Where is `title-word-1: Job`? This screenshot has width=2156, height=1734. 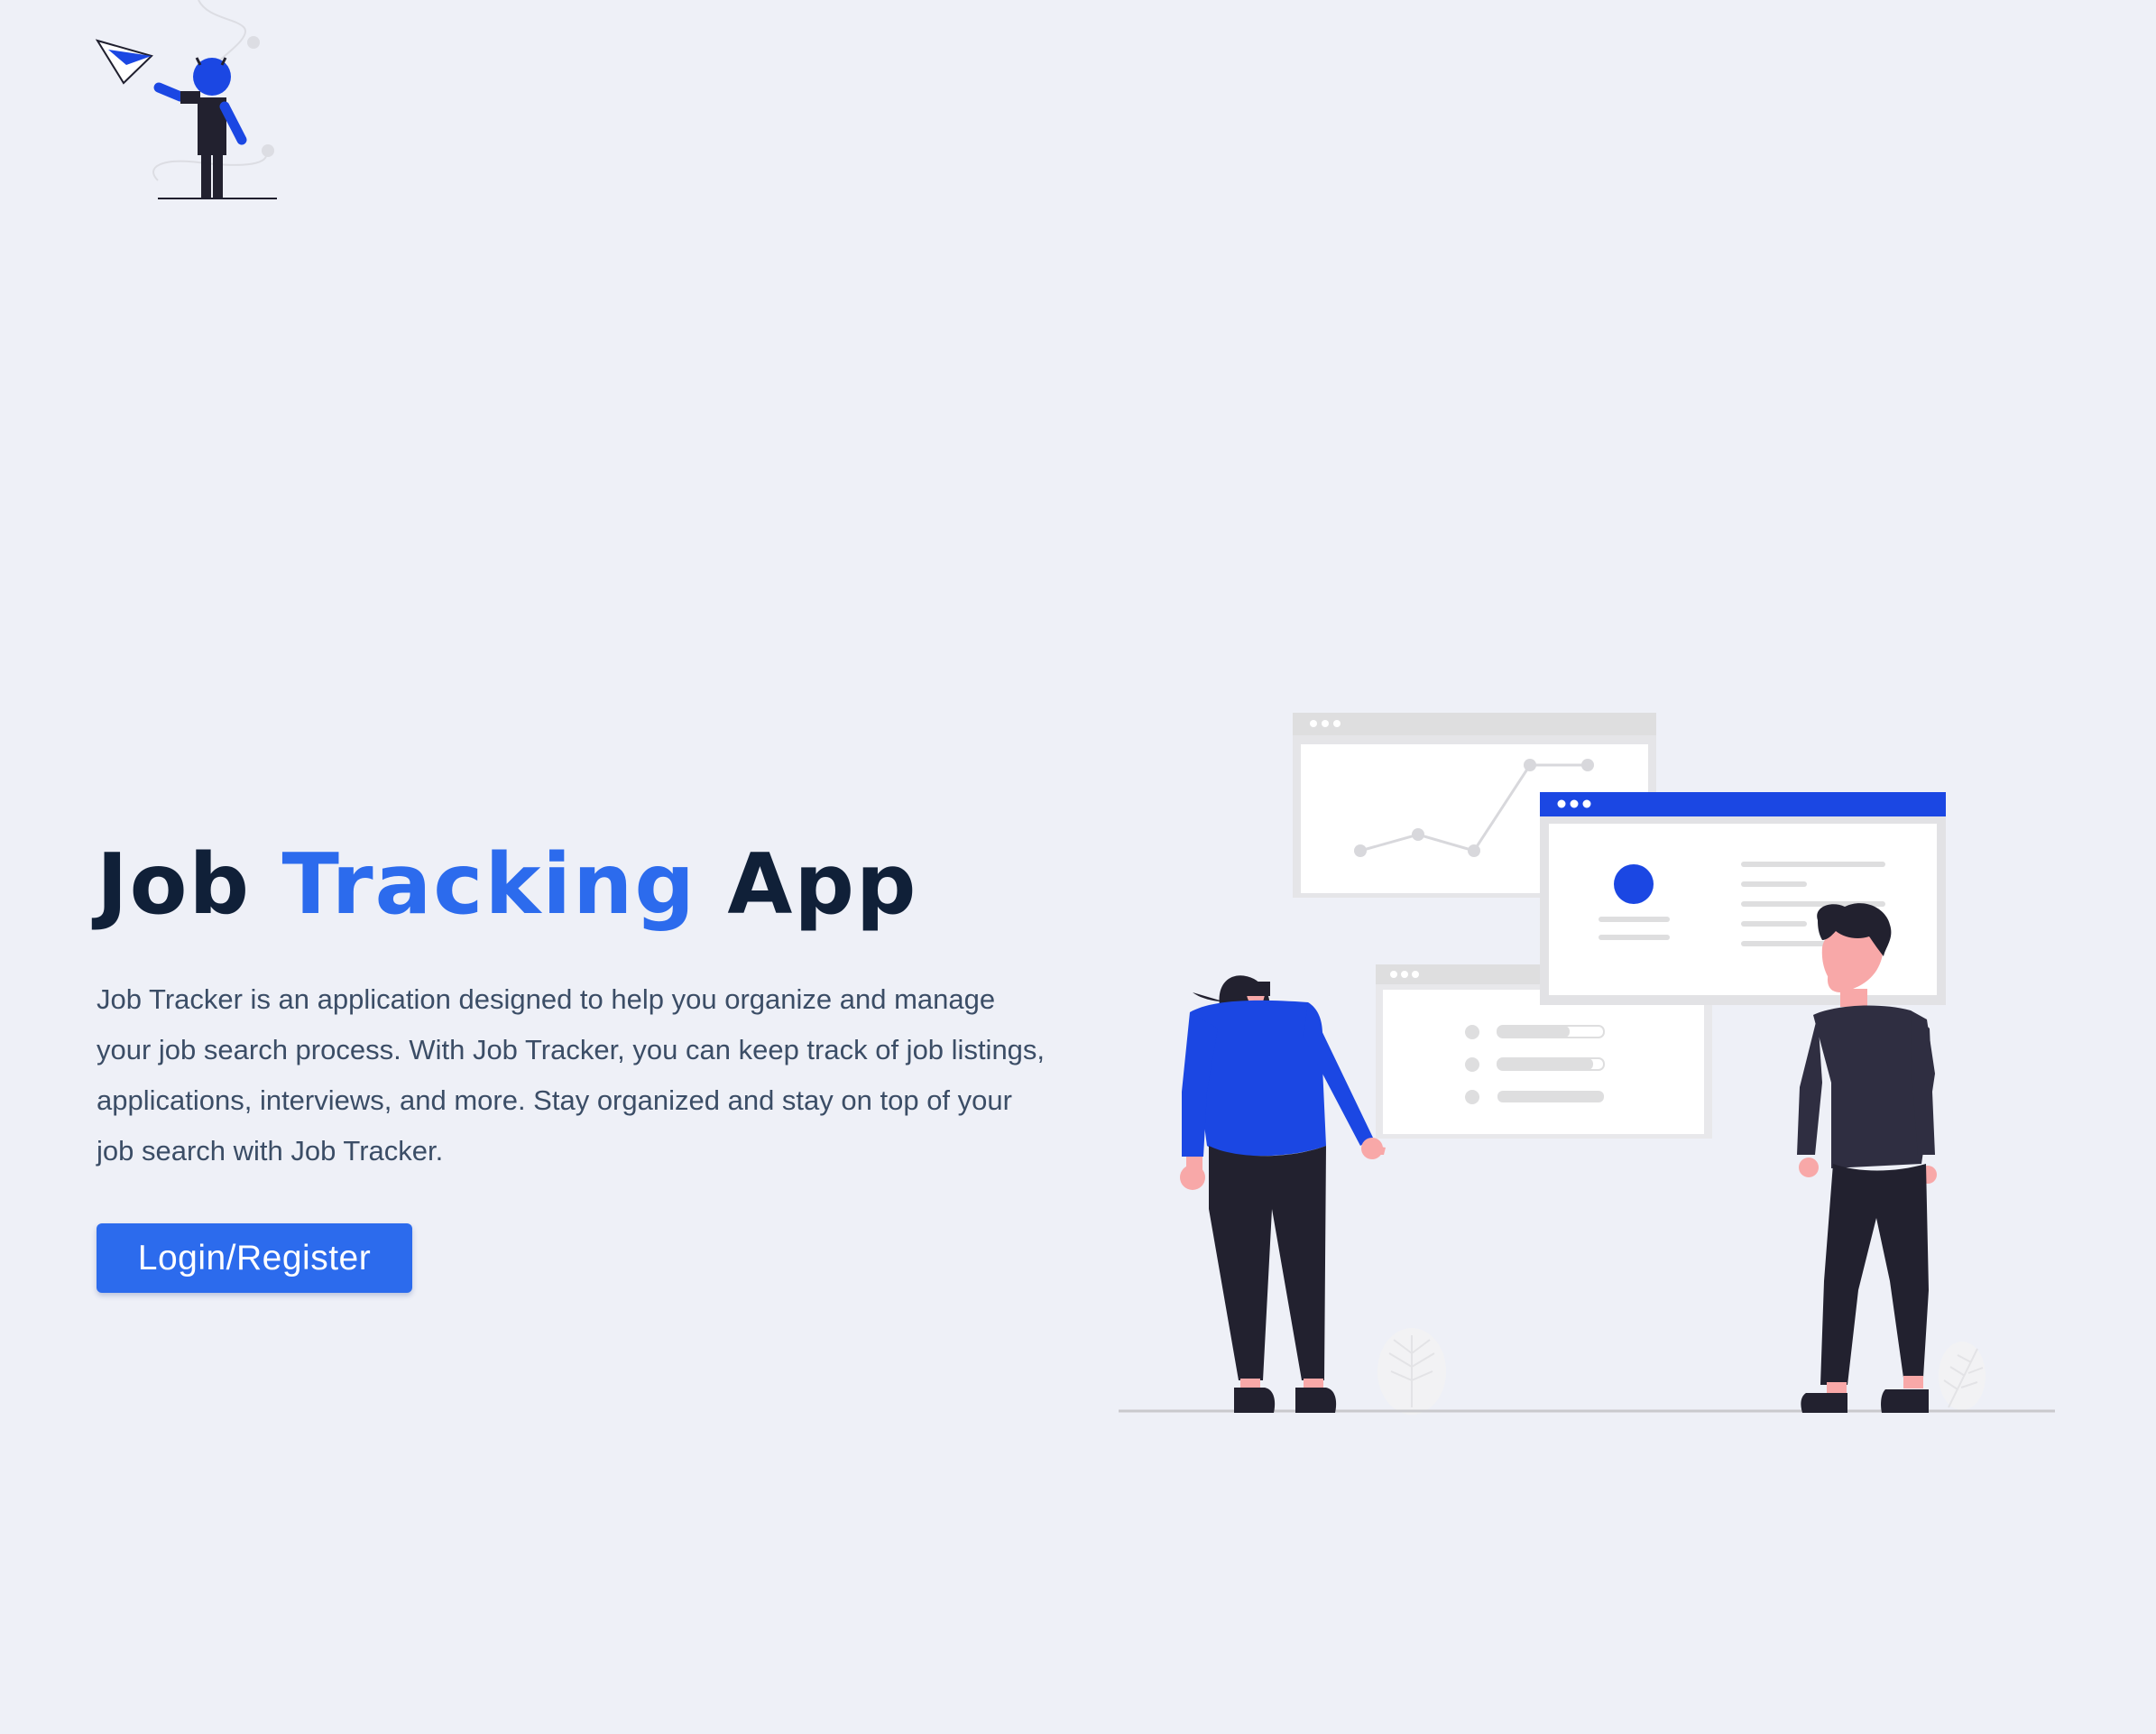 title-word-1: Job is located at coordinates (174, 884).